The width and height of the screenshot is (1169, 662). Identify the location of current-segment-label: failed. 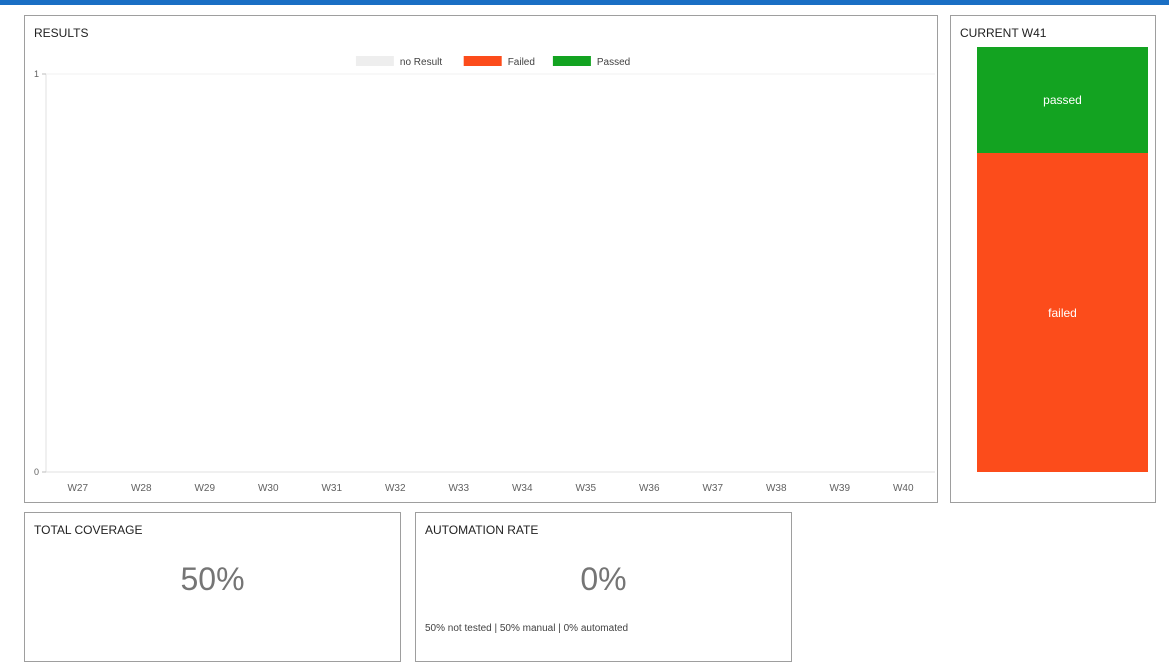
(1062, 312).